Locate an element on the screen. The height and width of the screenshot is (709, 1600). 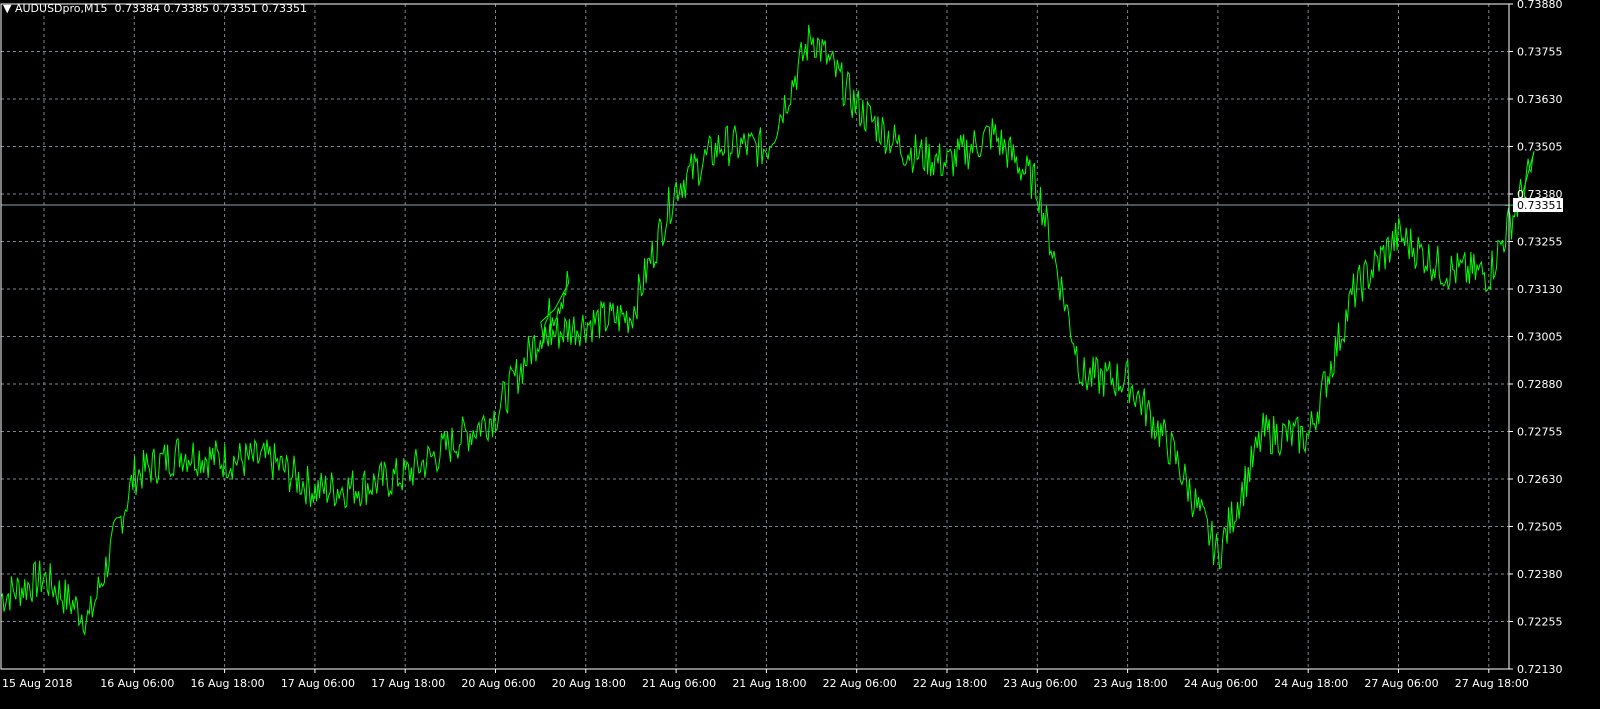
y-tick-label: 0.72380 is located at coordinates (1540, 574).